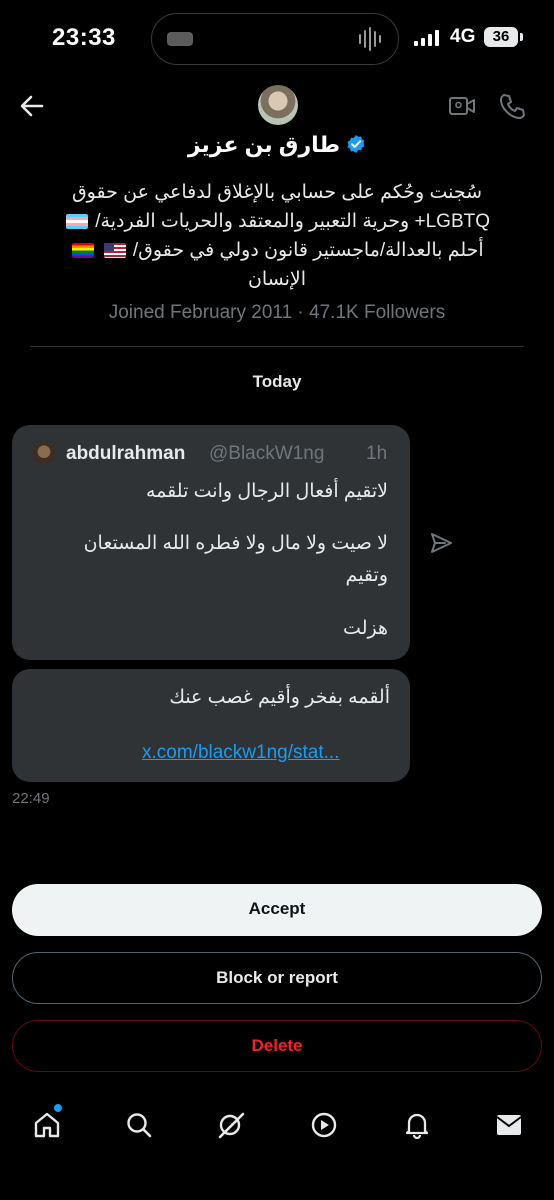 The height and width of the screenshot is (1200, 554). What do you see at coordinates (235, 543) in the screenshot?
I see `quoted-post-line: لا صيت ولا مال ولا فطره الله المستعان` at bounding box center [235, 543].